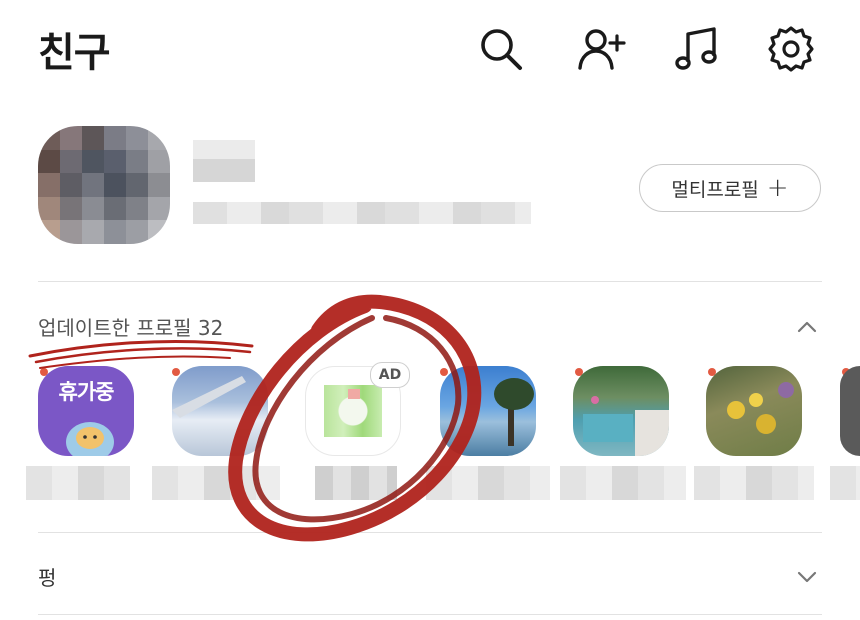 The width and height of the screenshot is (860, 620). I want to click on settings-button, so click(791, 49).